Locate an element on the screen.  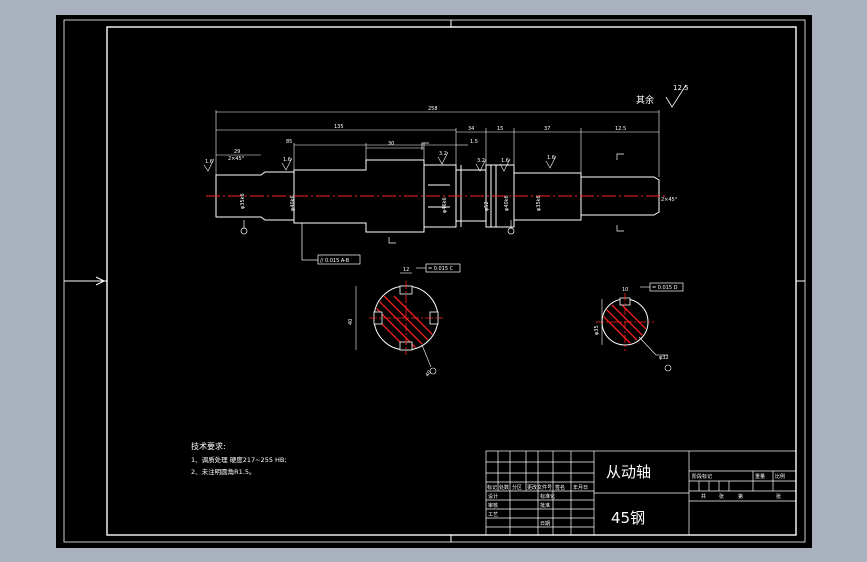
material: 45钢 is located at coordinates (628, 518).